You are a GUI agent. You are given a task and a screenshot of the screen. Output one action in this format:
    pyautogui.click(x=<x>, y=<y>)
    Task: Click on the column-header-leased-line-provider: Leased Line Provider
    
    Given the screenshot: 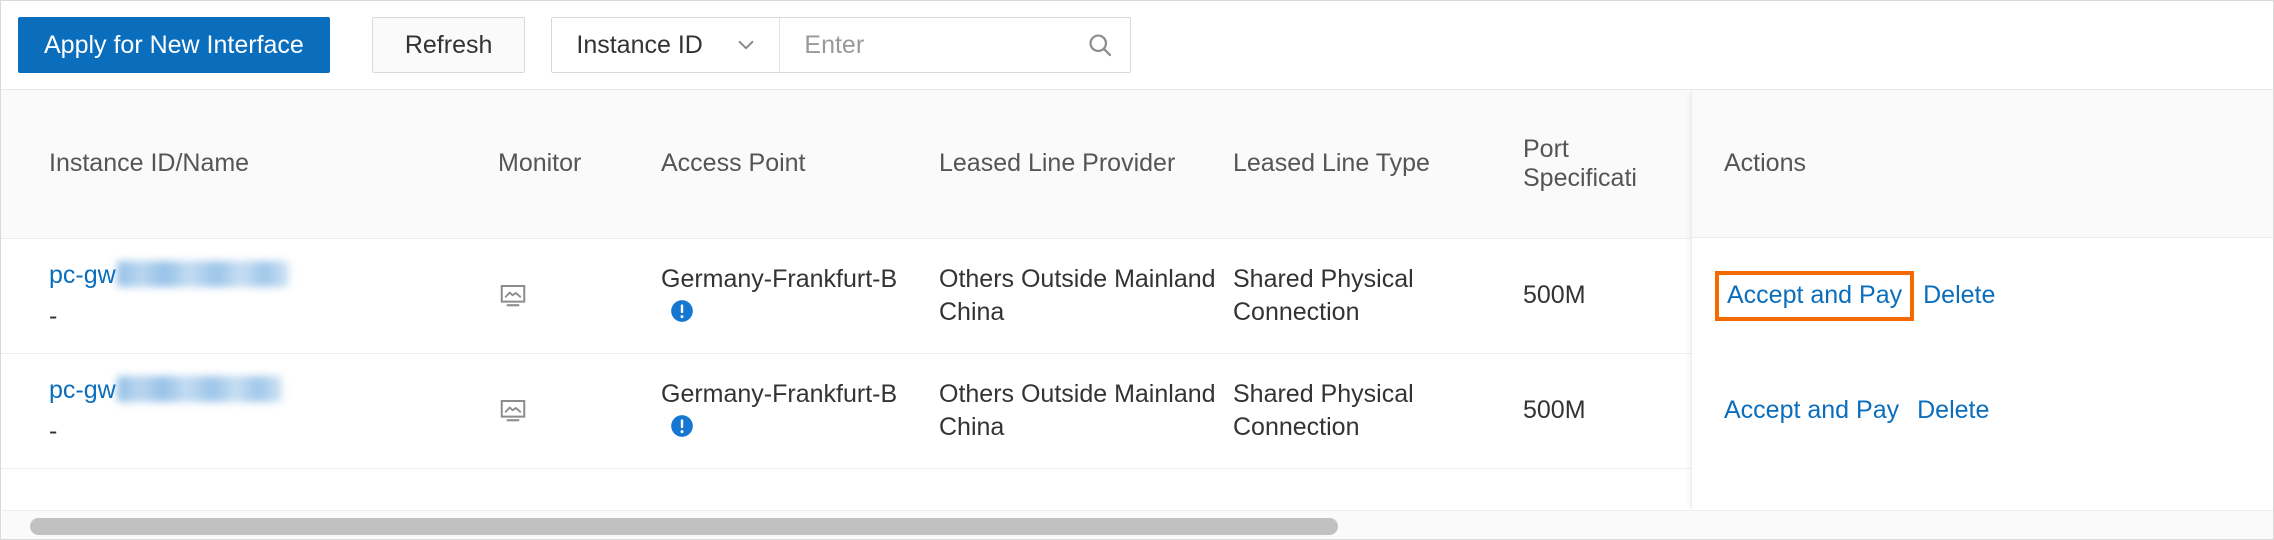 What is the action you would take?
    pyautogui.click(x=1086, y=164)
    